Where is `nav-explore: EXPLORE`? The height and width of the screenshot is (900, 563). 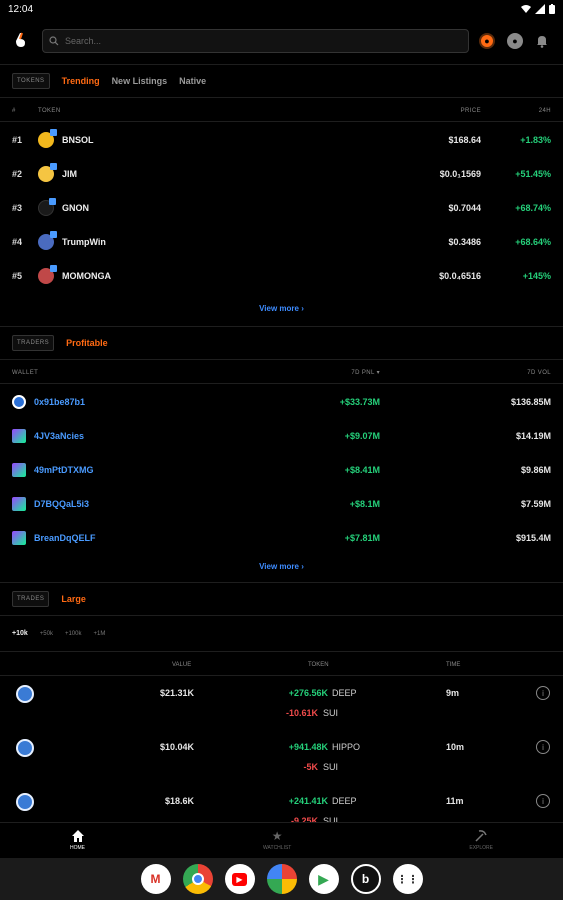
nav-explore: EXPLORE is located at coordinates (481, 840).